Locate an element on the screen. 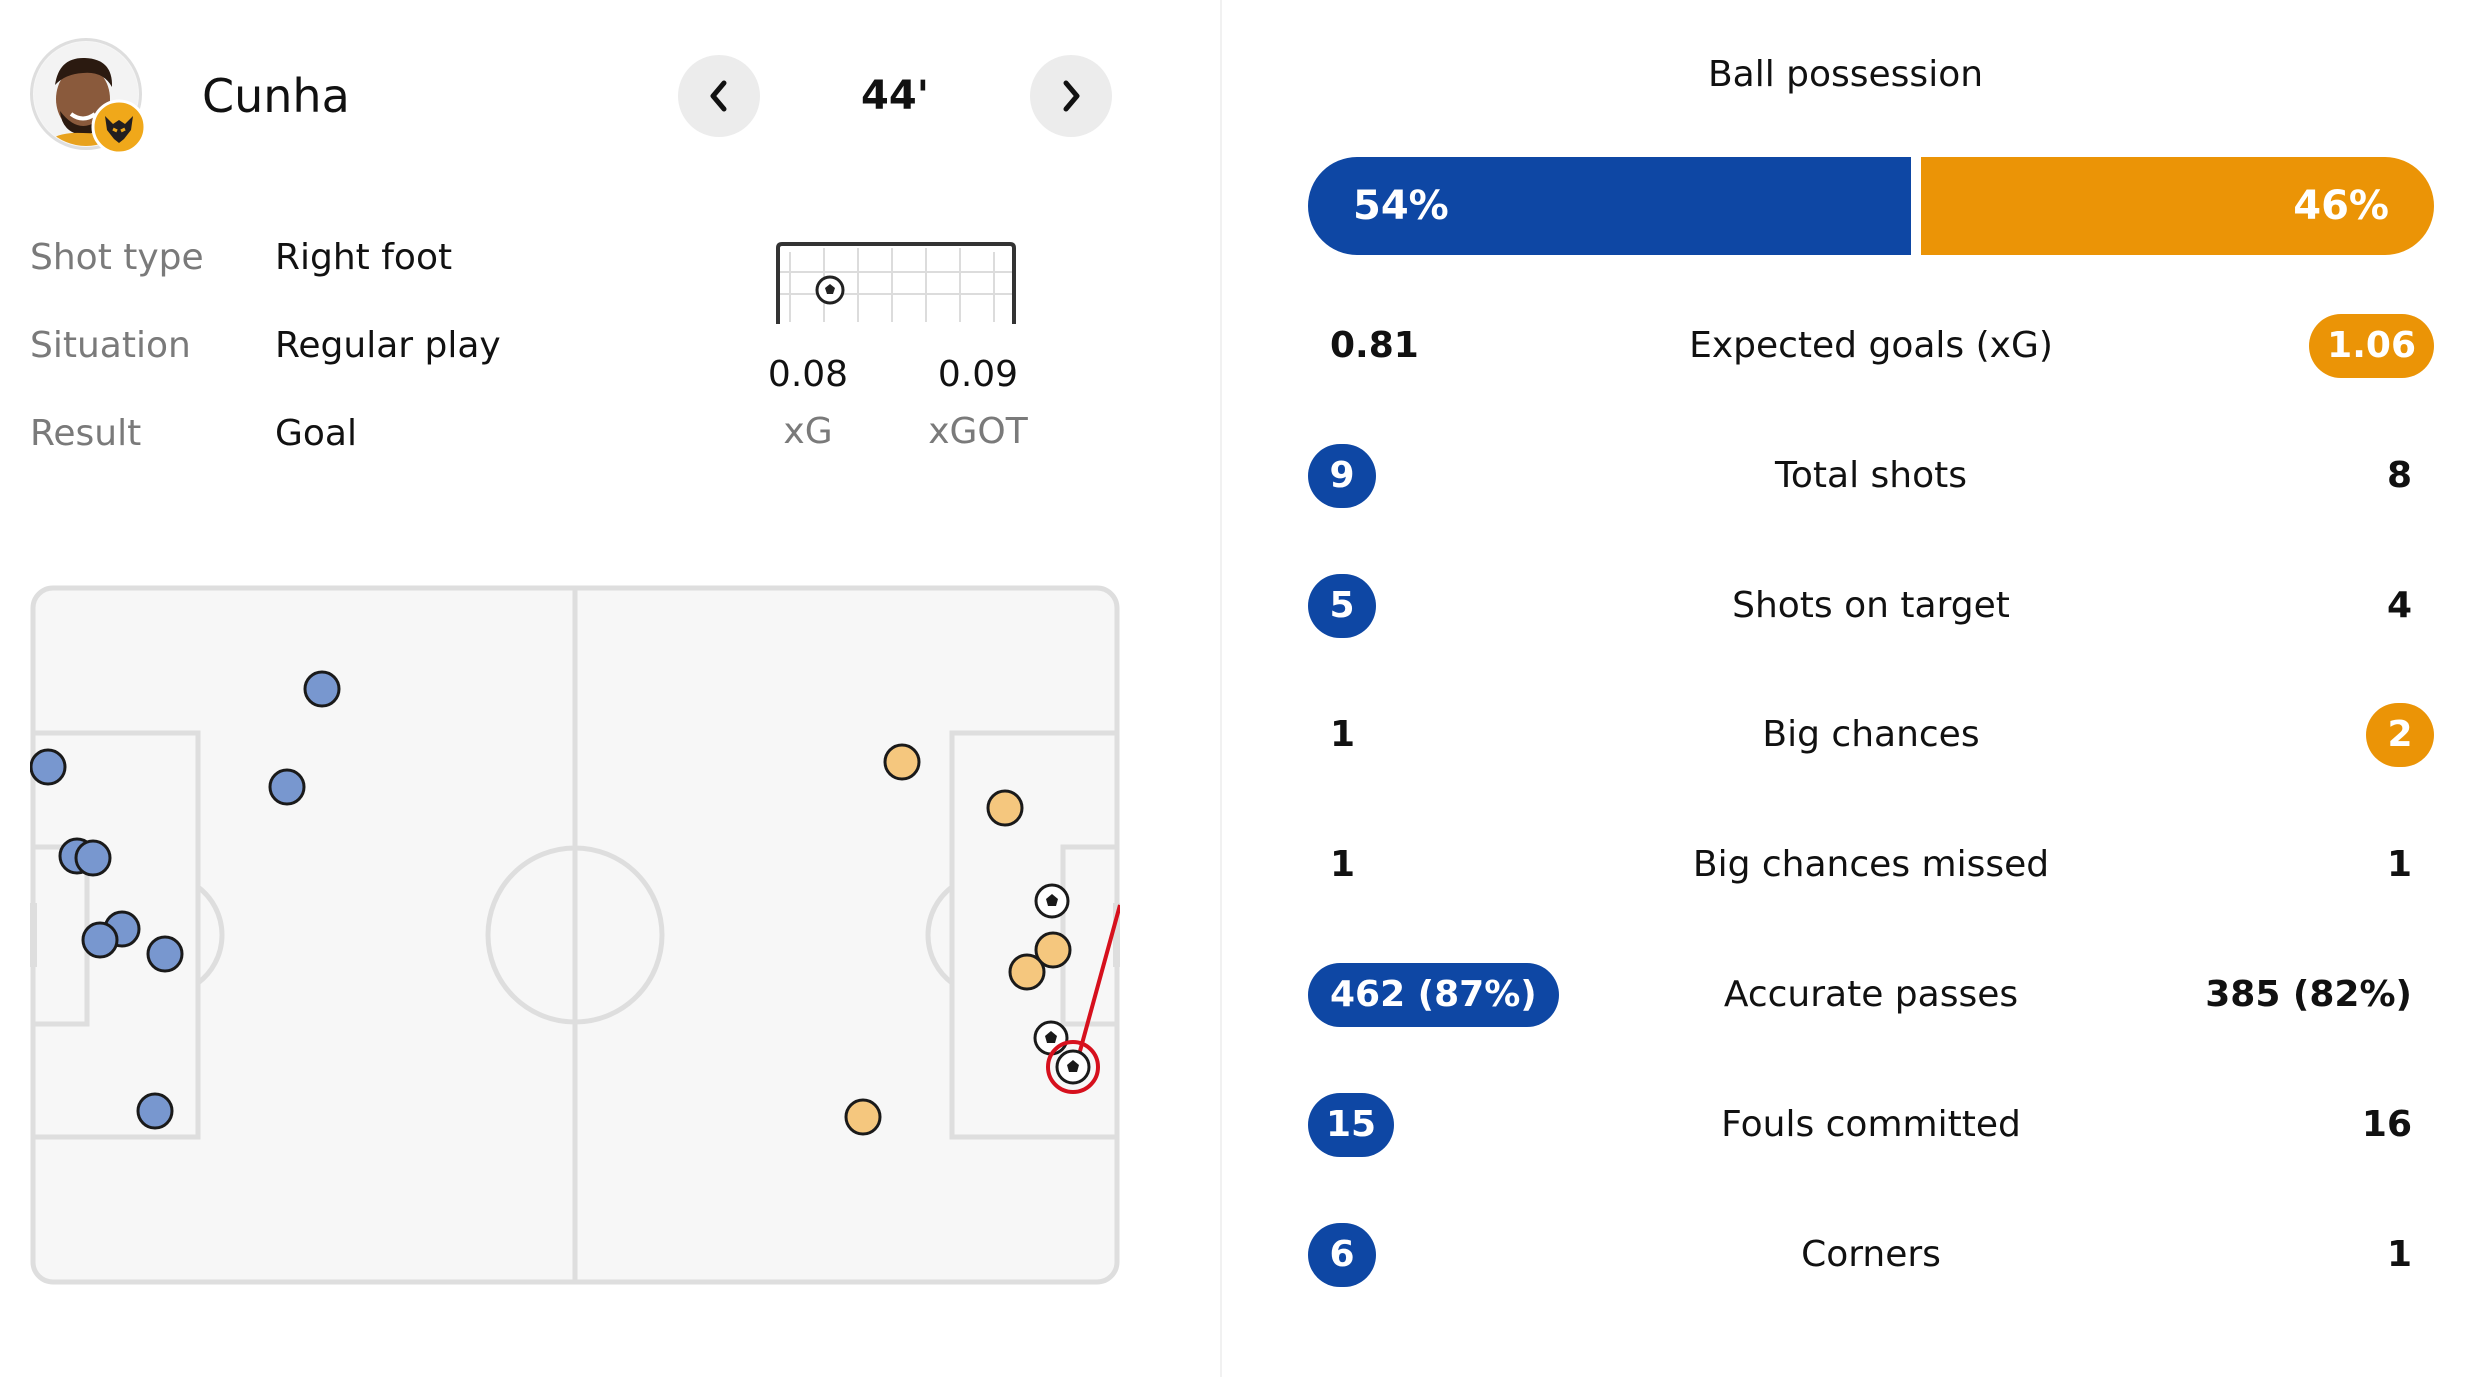 This screenshot has width=2469, height=1377. next-shot-button is located at coordinates (1071, 96).